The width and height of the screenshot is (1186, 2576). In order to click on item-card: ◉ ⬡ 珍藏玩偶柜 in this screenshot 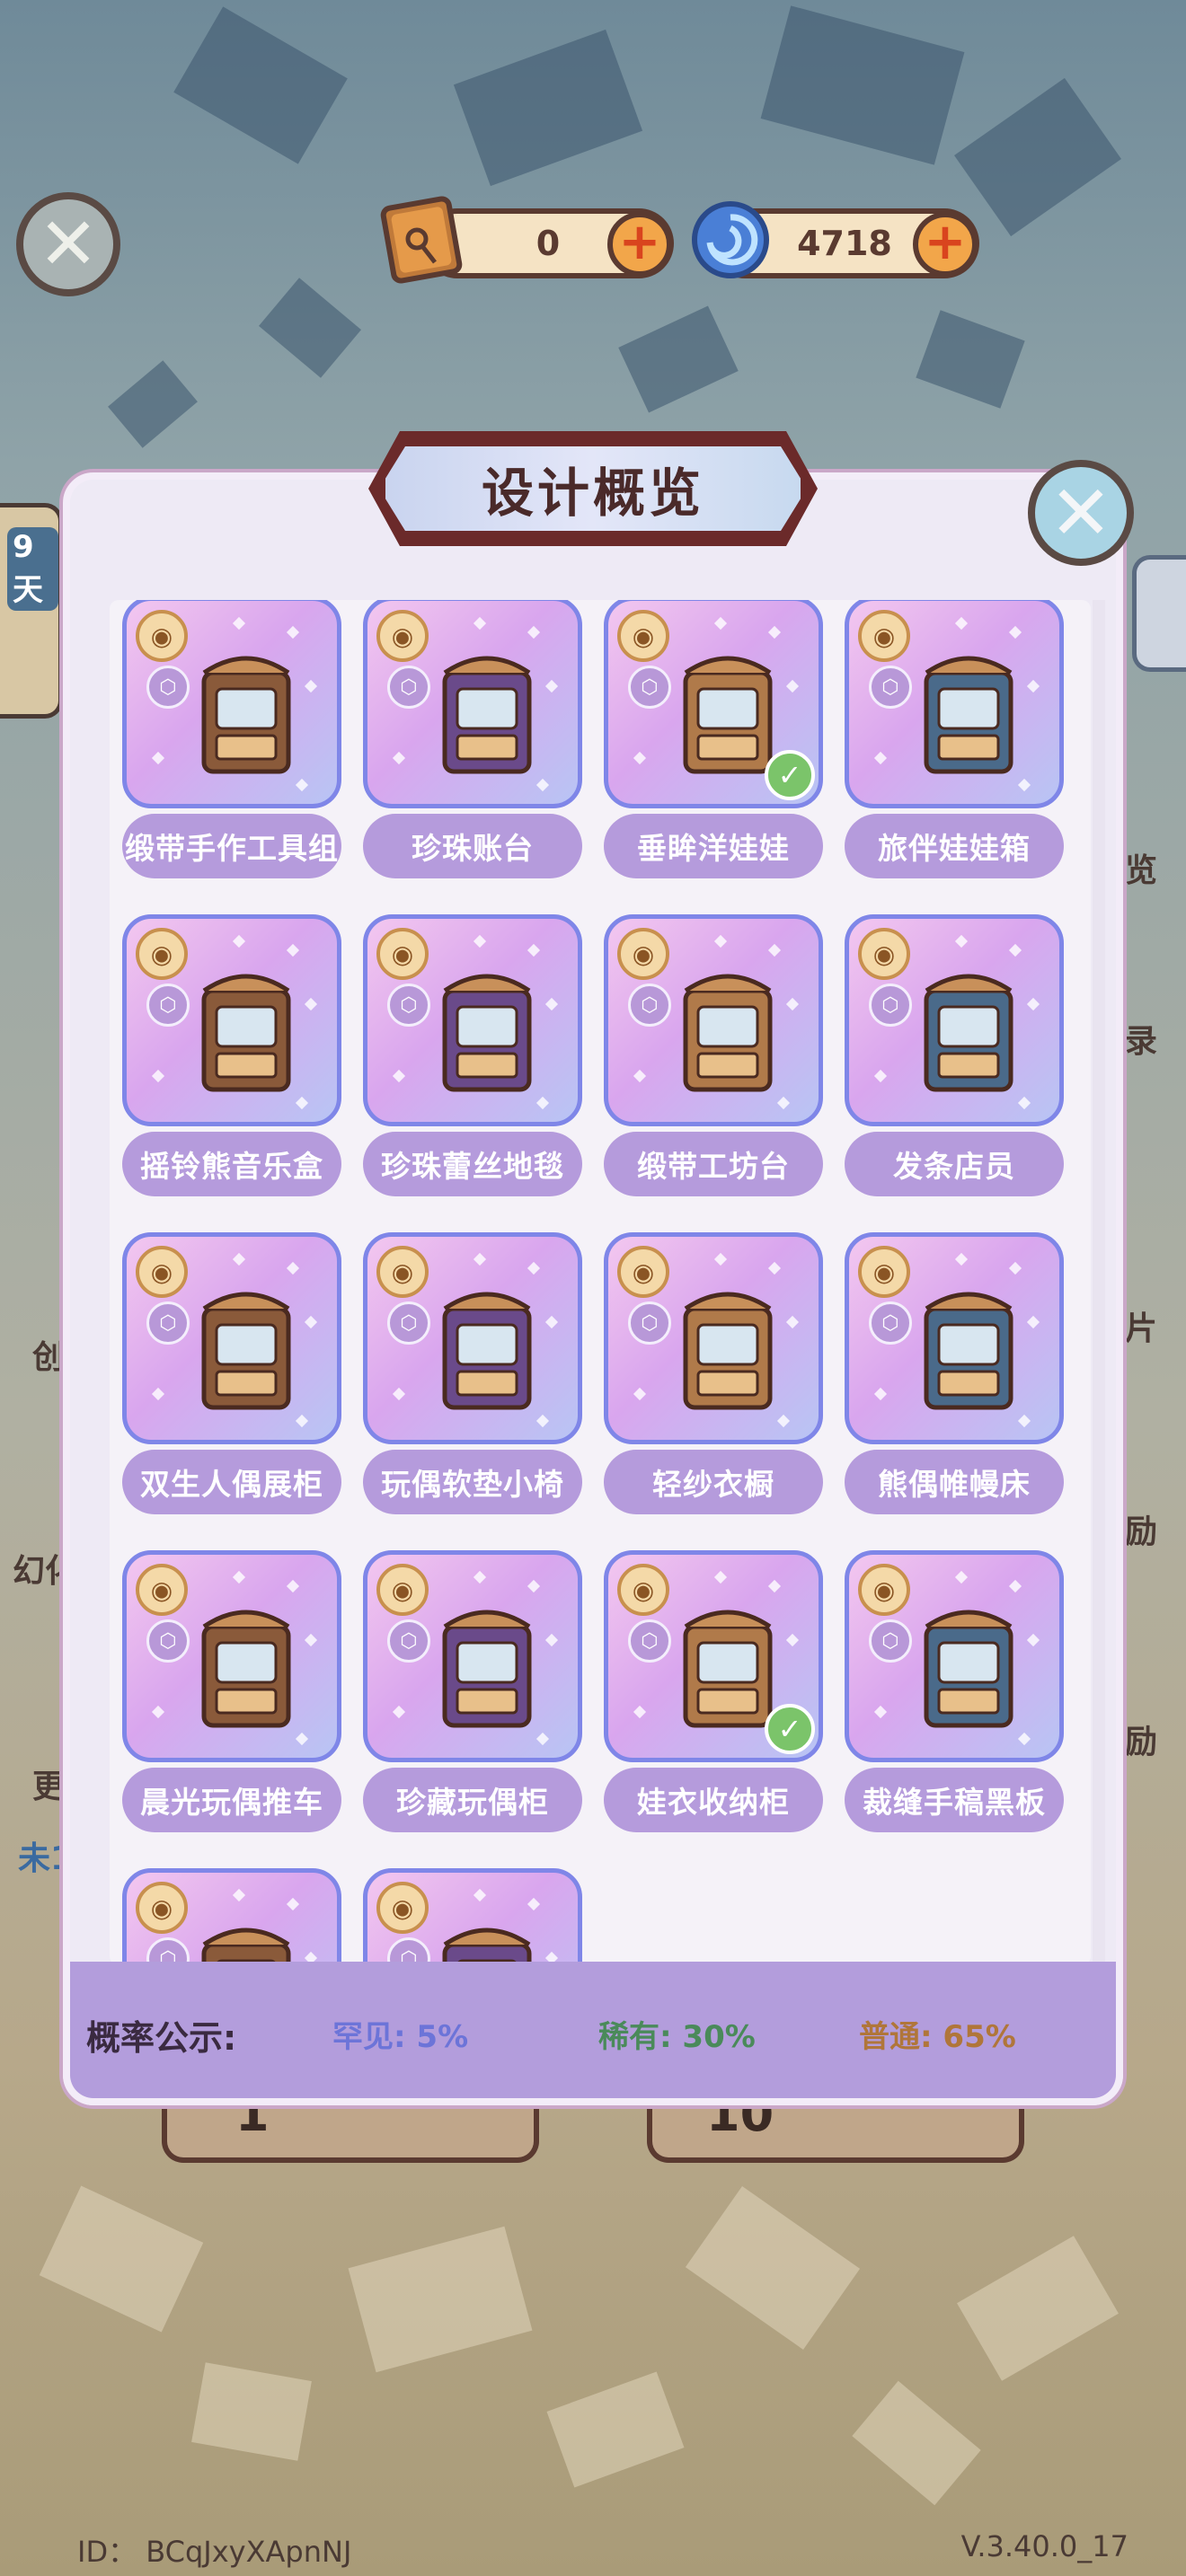, I will do `click(474, 1691)`.